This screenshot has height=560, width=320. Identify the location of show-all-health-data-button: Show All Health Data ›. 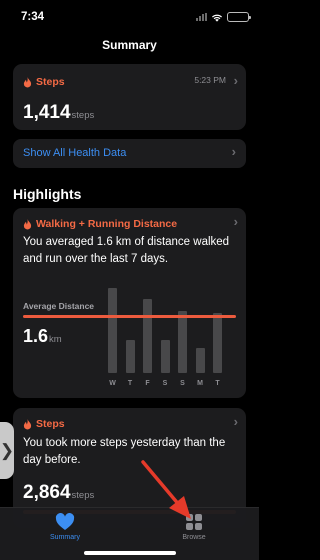
(129, 153).